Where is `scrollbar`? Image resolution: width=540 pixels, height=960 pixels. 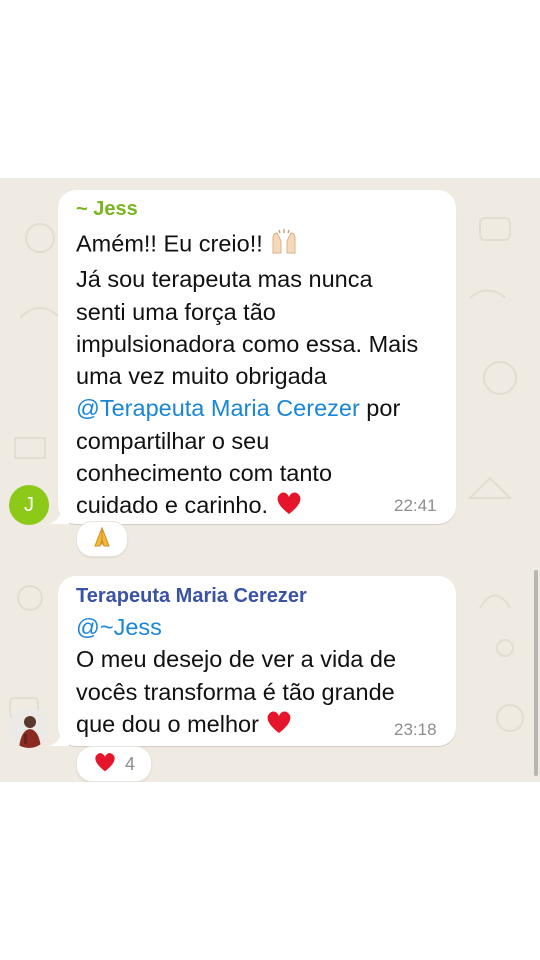
scrollbar is located at coordinates (536, 673).